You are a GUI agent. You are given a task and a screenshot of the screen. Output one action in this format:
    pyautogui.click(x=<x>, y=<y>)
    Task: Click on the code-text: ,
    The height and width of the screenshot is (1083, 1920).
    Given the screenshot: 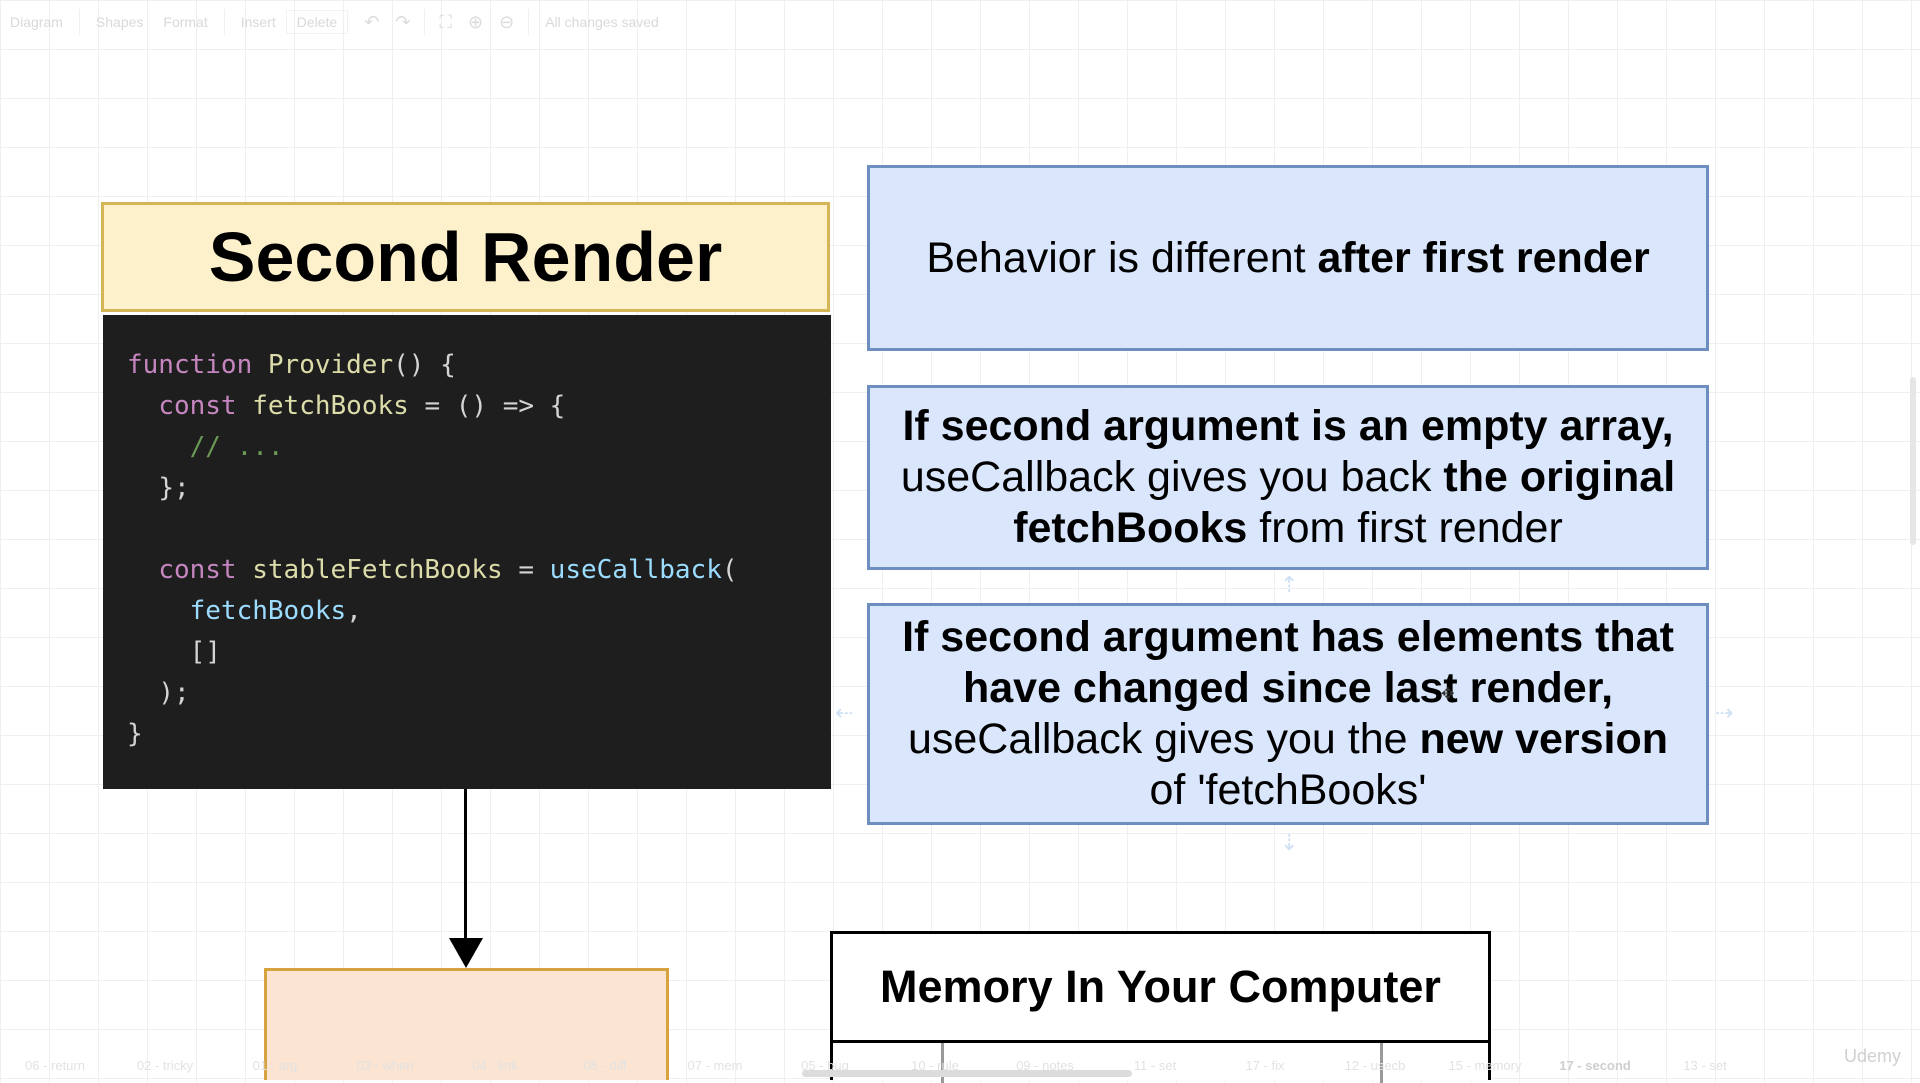 What is the action you would take?
    pyautogui.click(x=354, y=611)
    